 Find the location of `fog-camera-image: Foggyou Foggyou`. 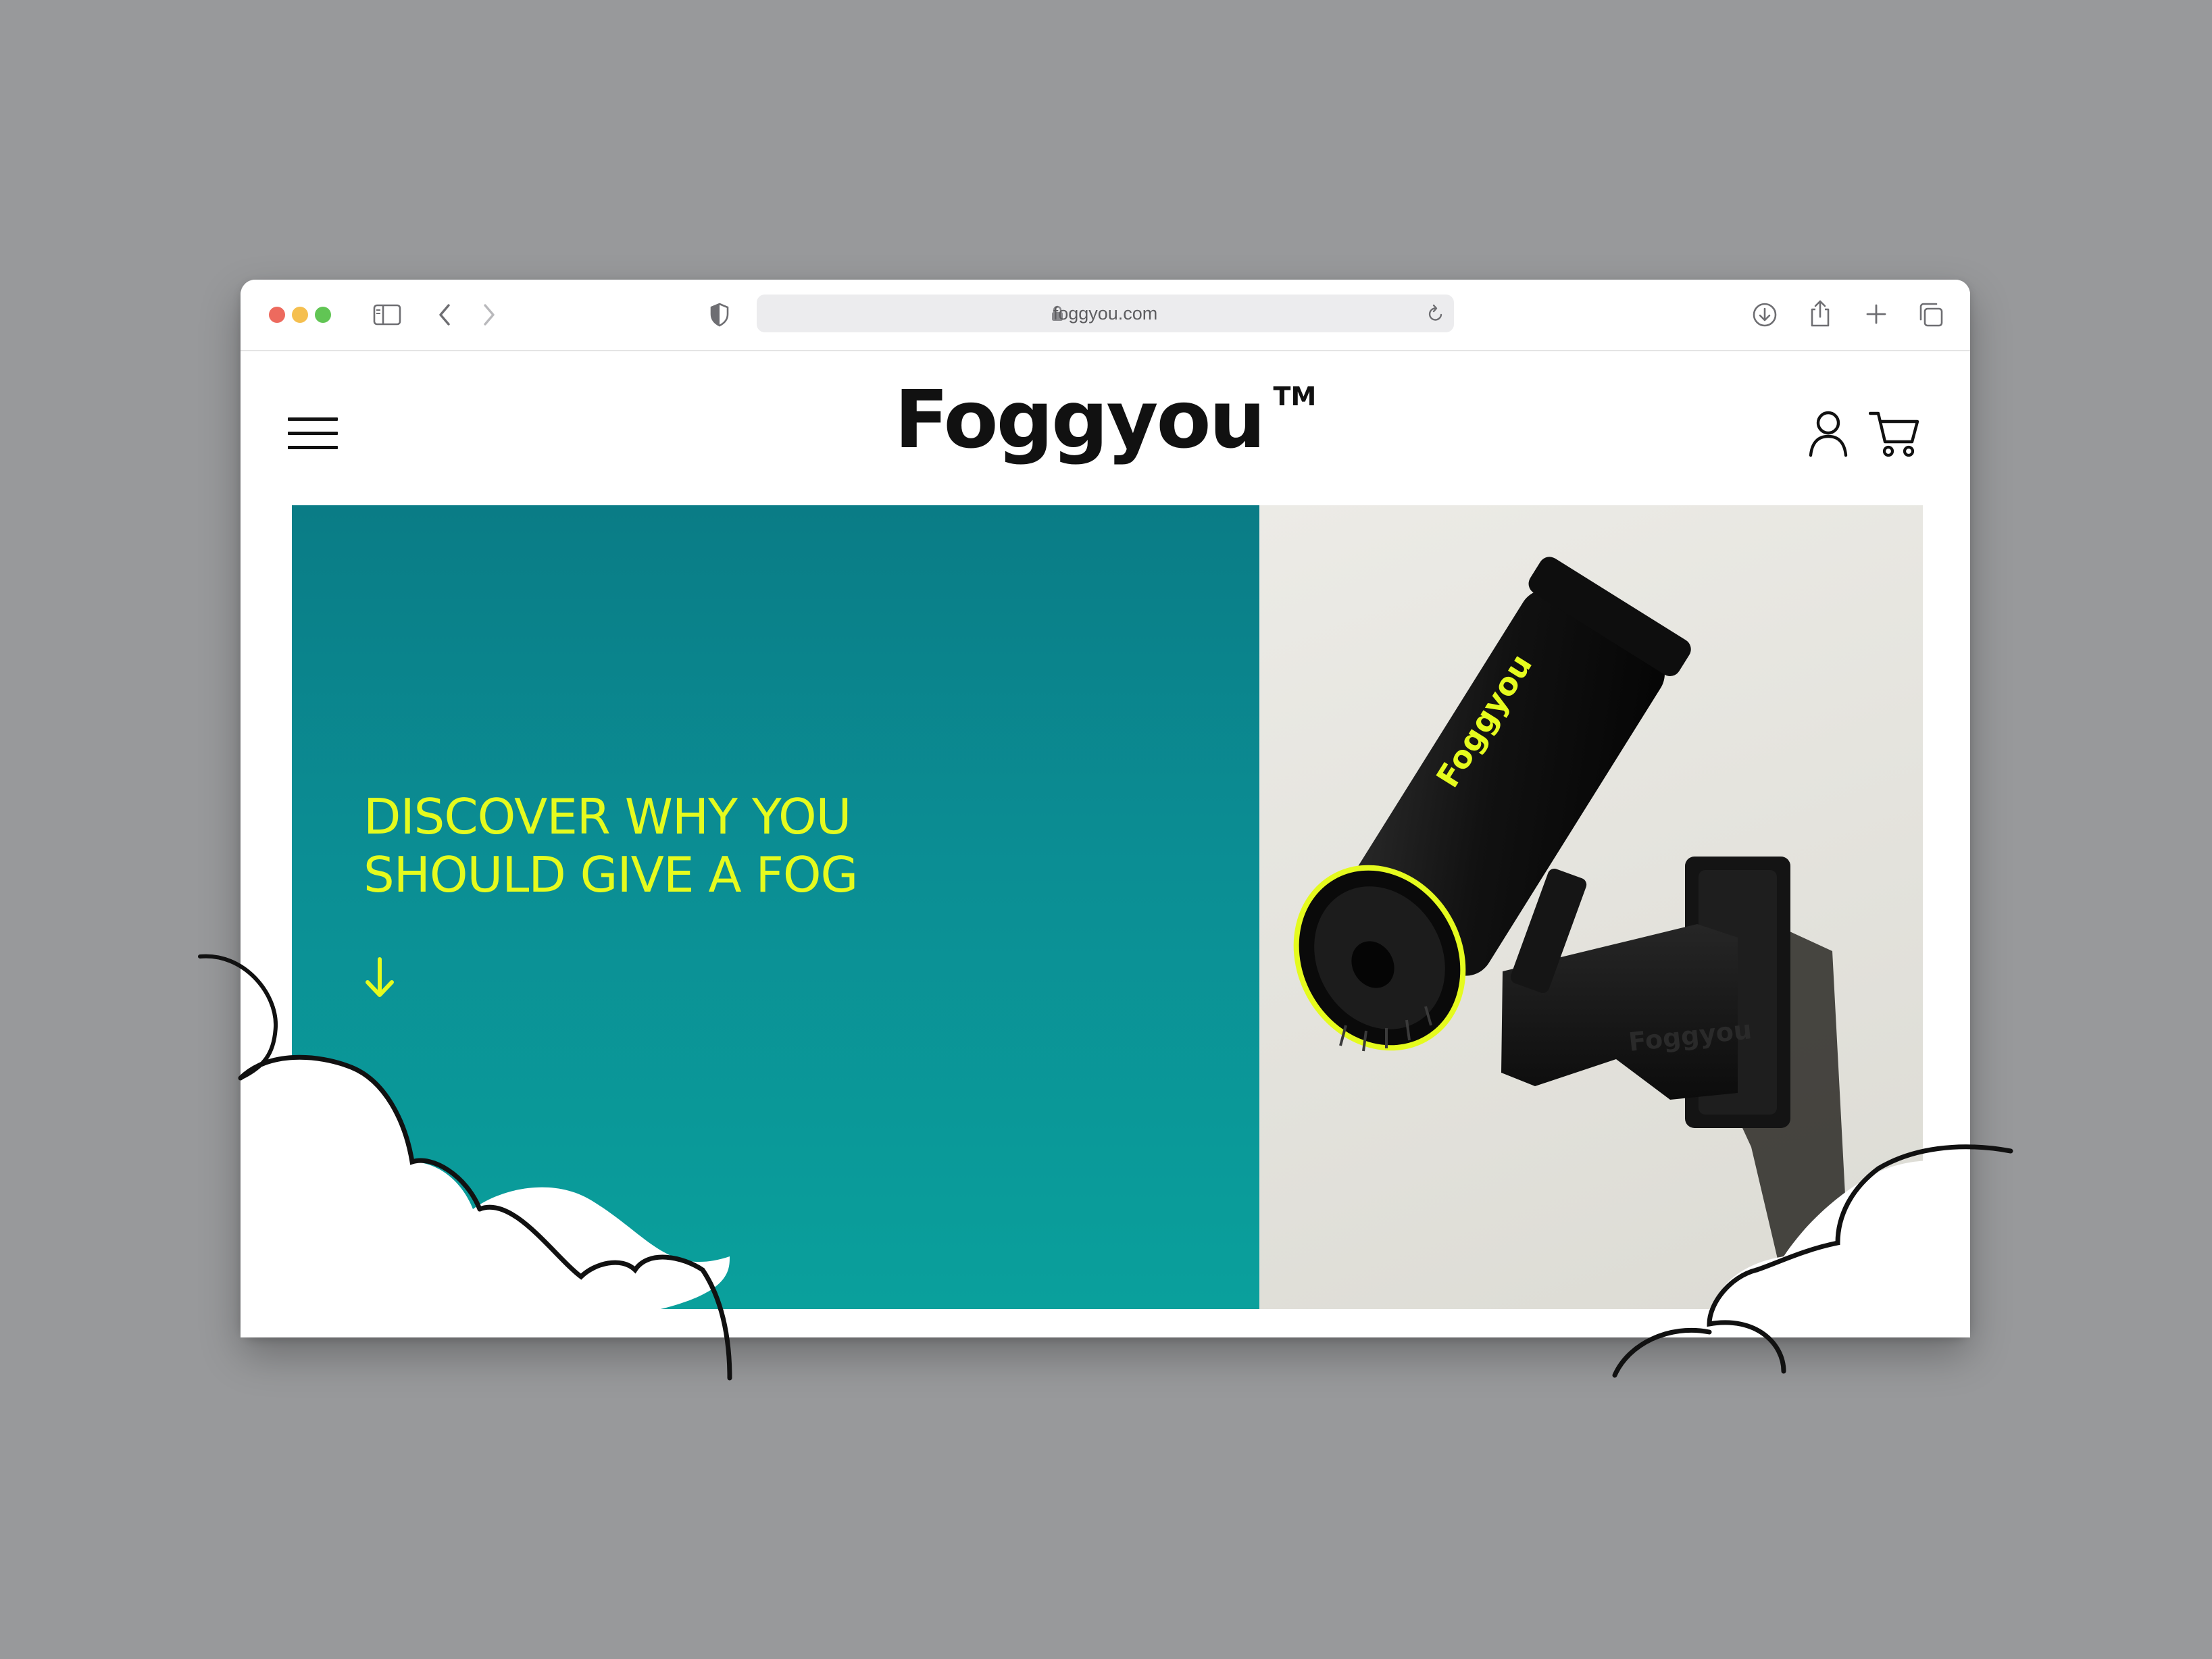

fog-camera-image: Foggyou Foggyou is located at coordinates (1569, 909).